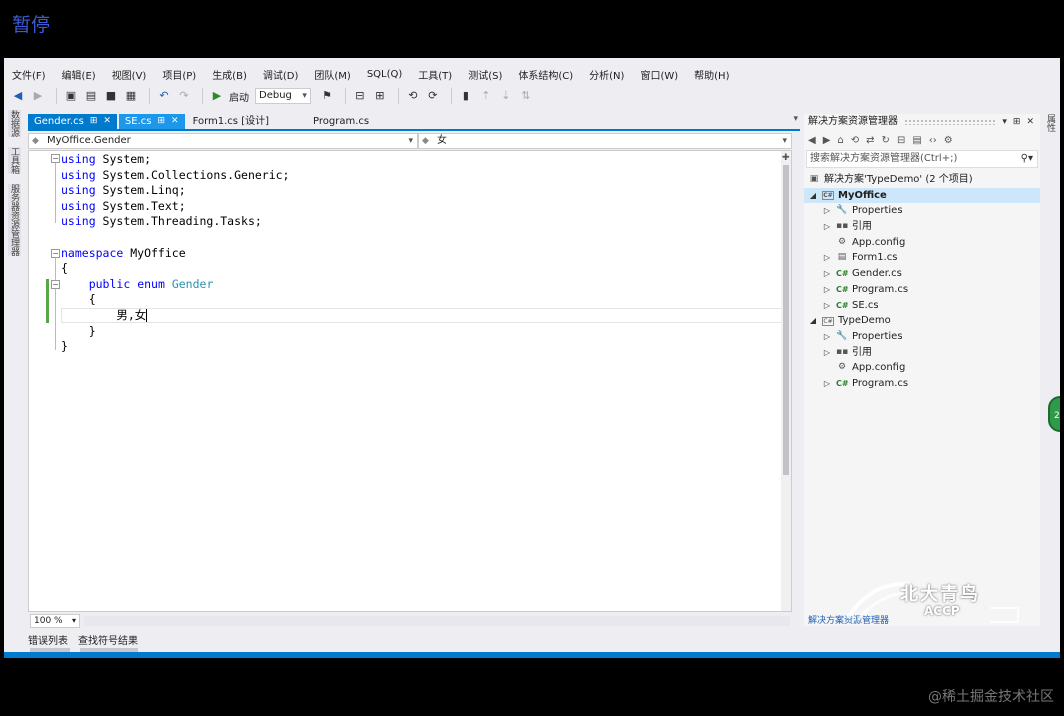 The image size is (1064, 716). I want to click on start-icon: ▶, so click(217, 96).